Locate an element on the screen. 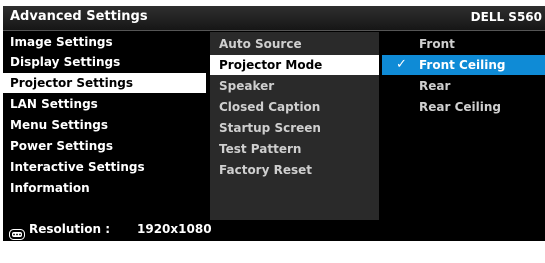 The width and height of the screenshot is (545, 263). option-label: Rear is located at coordinates (435, 86).